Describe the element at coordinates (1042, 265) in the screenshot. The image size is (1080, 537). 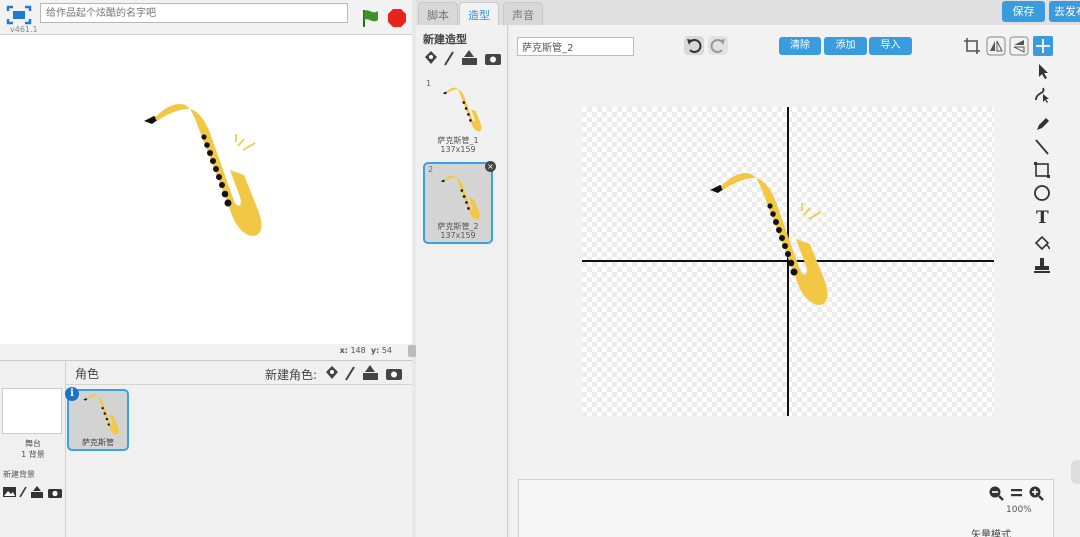
I see `stamp-icon` at that location.